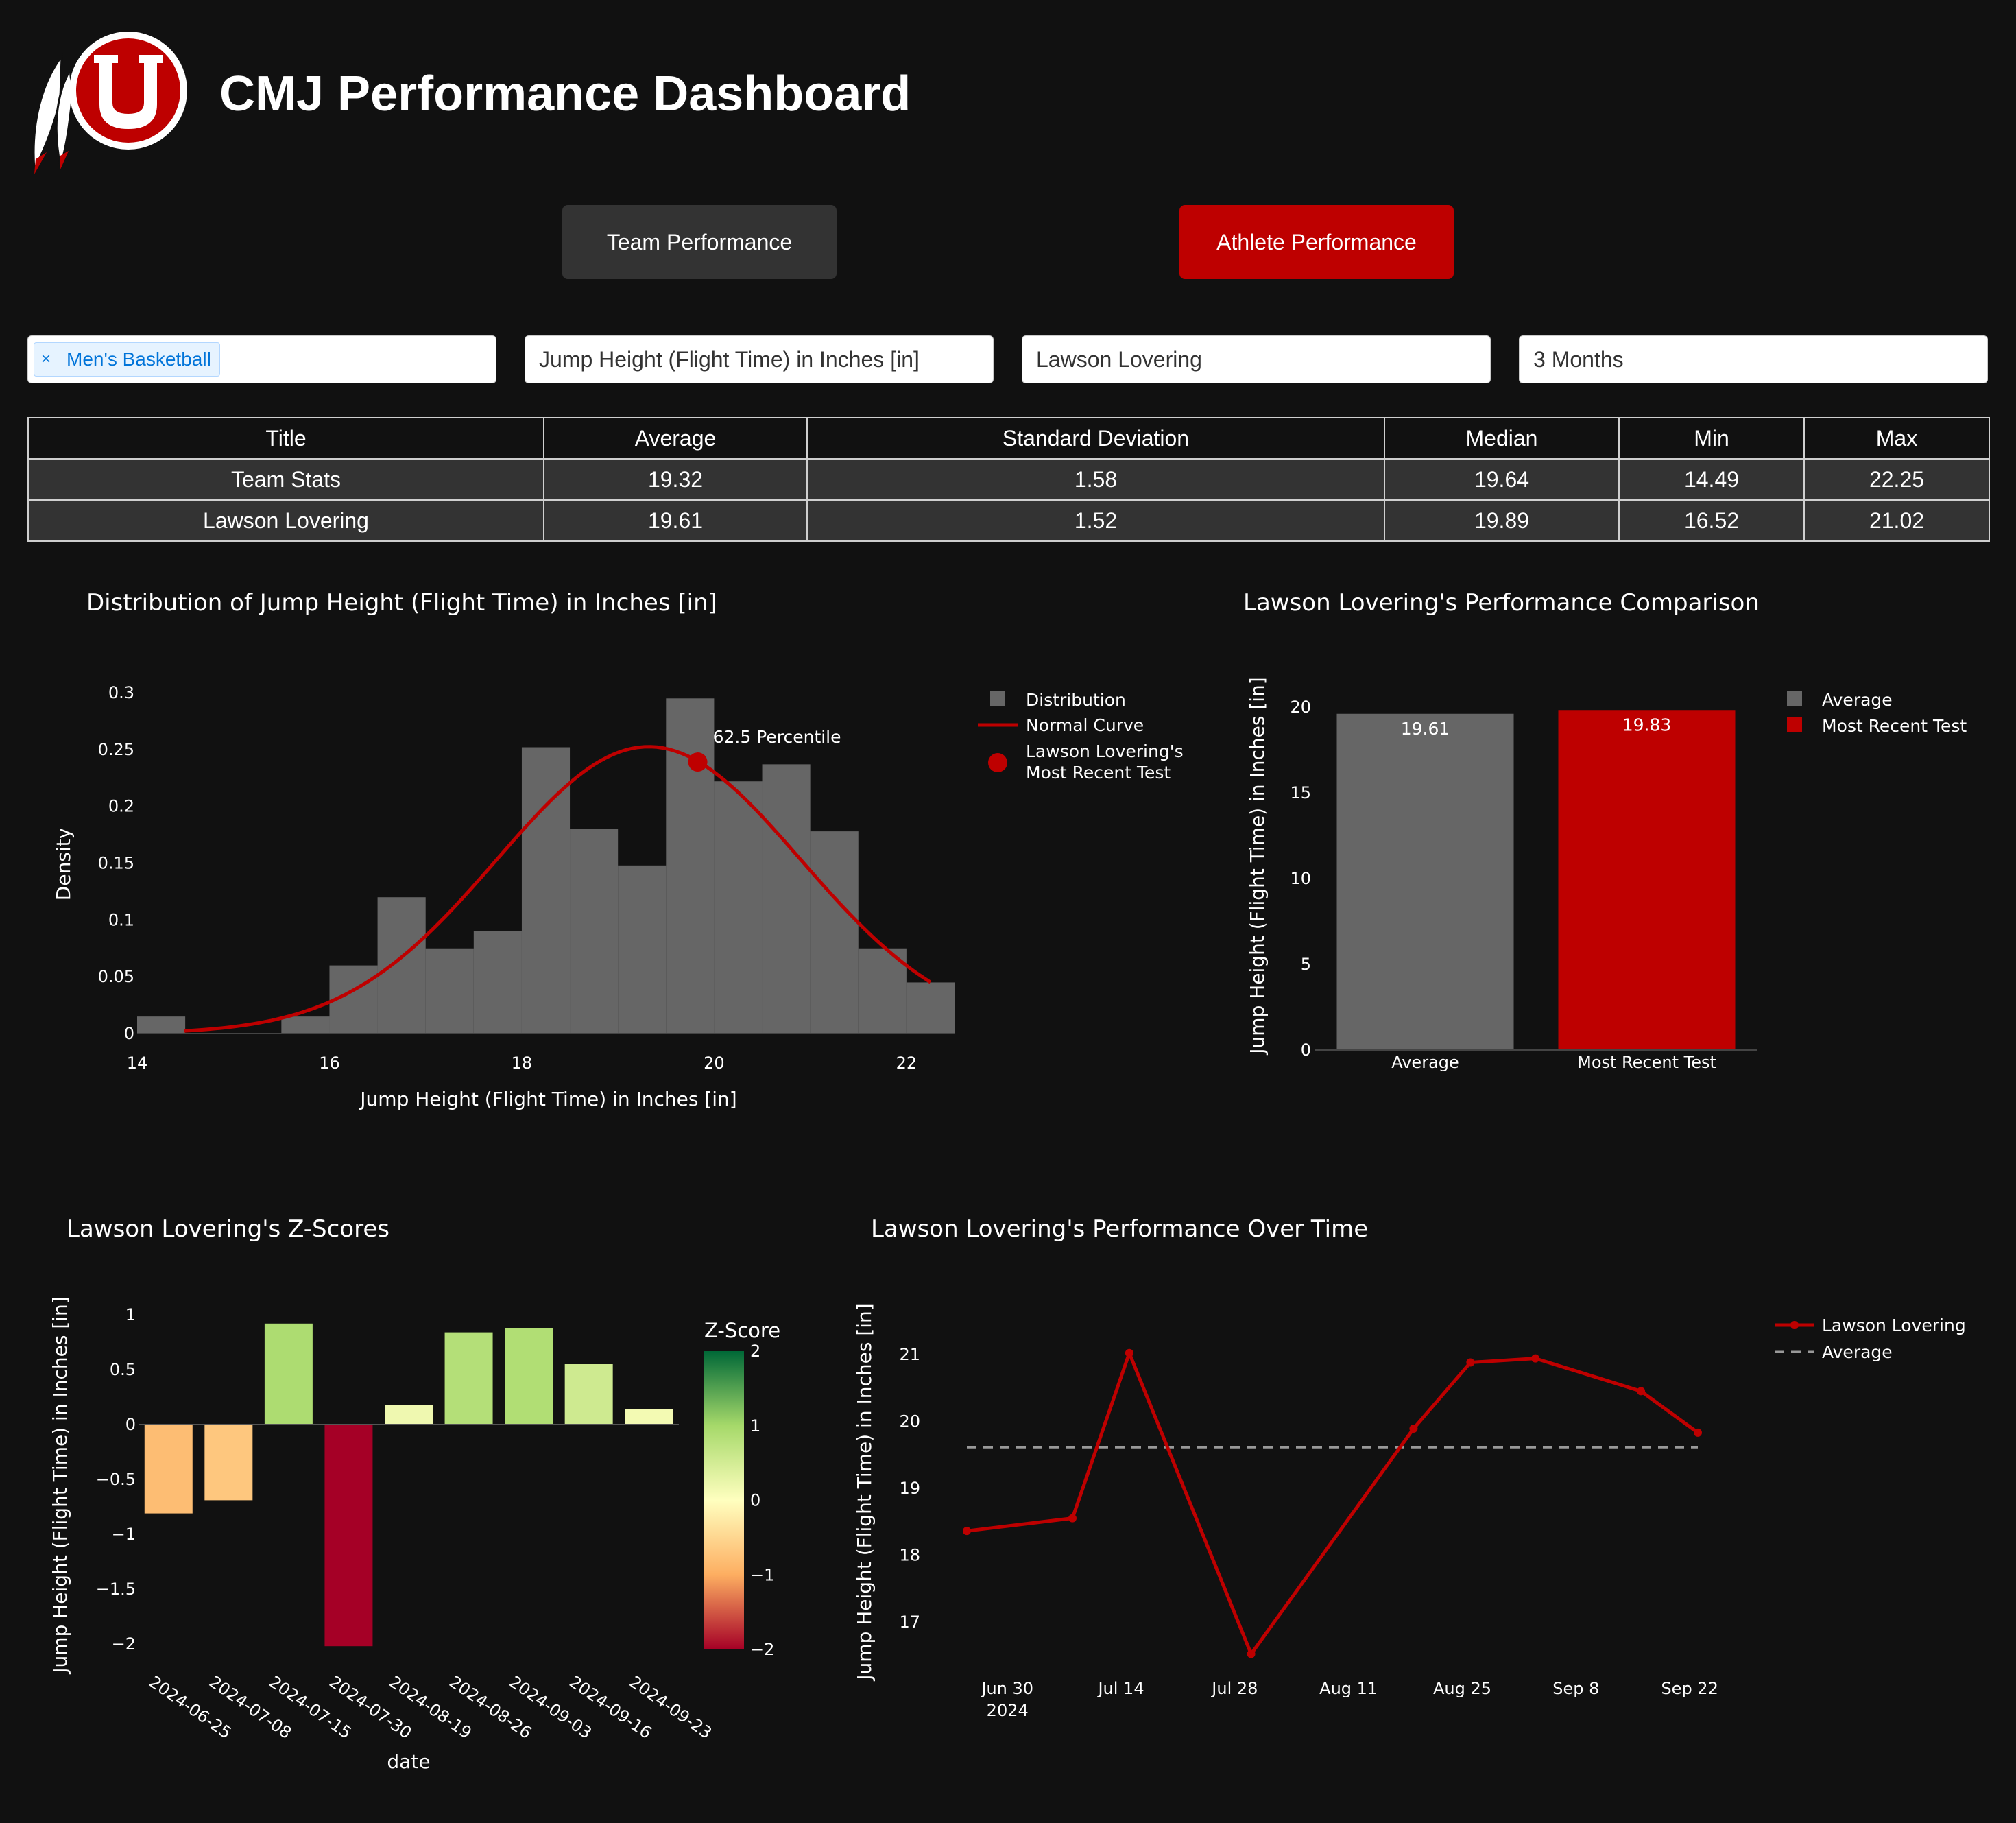 The image size is (2016, 1823). Describe the element at coordinates (121, 919) in the screenshot. I see `y-tick-label: 0.1` at that location.